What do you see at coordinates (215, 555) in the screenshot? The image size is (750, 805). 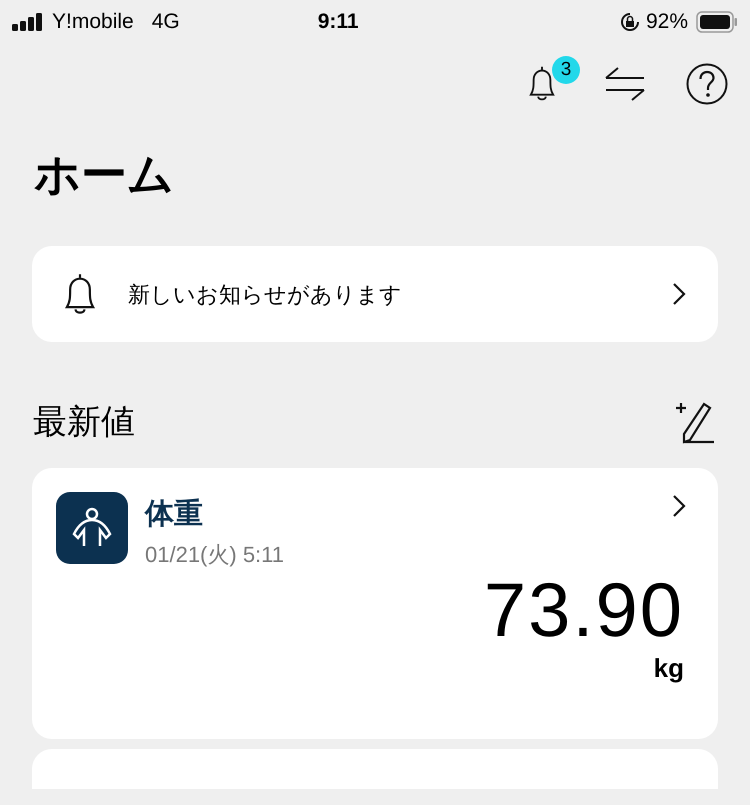 I see `measurement-datetime: 01/21(火) 5:11` at bounding box center [215, 555].